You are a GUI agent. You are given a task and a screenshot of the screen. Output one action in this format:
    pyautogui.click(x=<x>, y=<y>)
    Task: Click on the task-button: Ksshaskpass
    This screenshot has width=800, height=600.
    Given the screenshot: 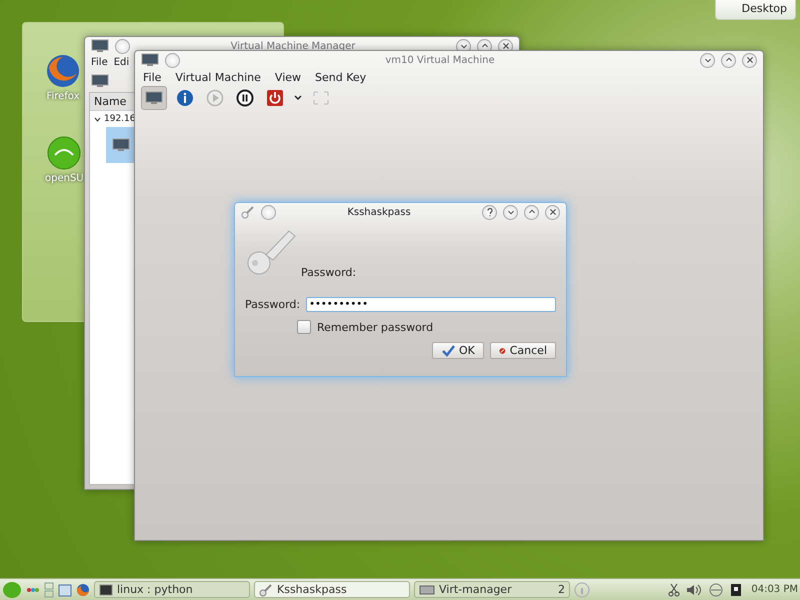 What is the action you would take?
    pyautogui.click(x=332, y=589)
    